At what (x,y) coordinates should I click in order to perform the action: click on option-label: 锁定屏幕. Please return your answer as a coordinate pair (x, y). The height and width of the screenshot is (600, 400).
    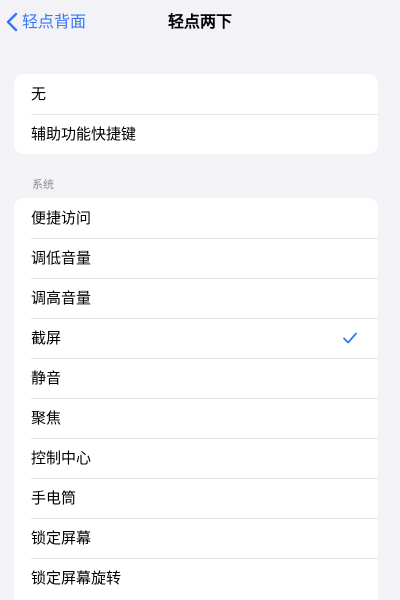
    Looking at the image, I should click on (61, 538).